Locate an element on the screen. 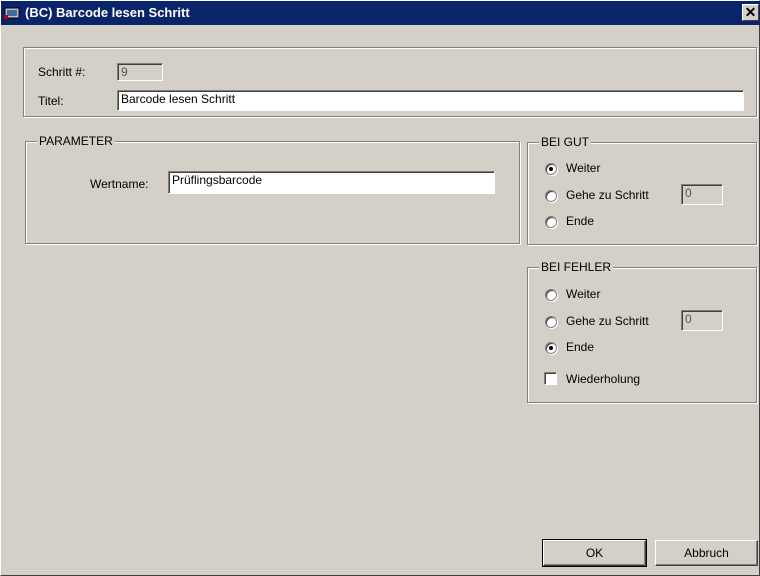 The width and height of the screenshot is (760, 576). bei-fehler-gehe-label: Gehe zu Schritt is located at coordinates (607, 321).